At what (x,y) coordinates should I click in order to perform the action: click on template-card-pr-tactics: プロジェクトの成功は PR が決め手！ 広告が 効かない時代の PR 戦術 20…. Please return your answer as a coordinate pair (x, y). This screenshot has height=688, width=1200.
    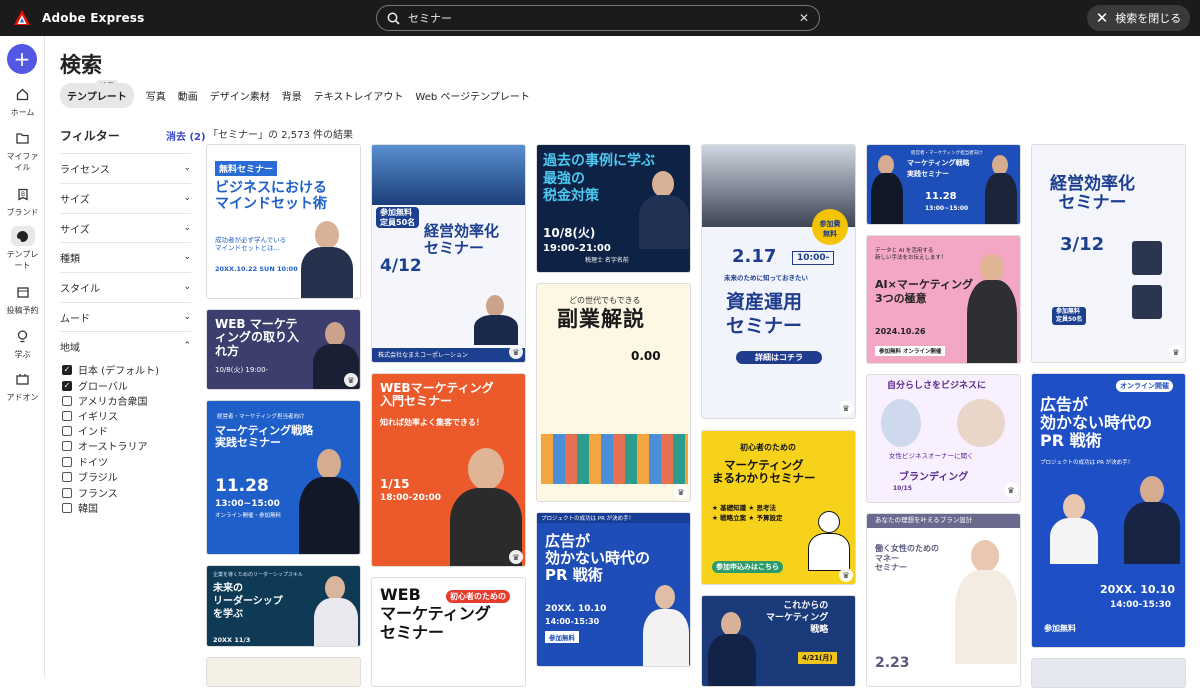
    Looking at the image, I should click on (613, 589).